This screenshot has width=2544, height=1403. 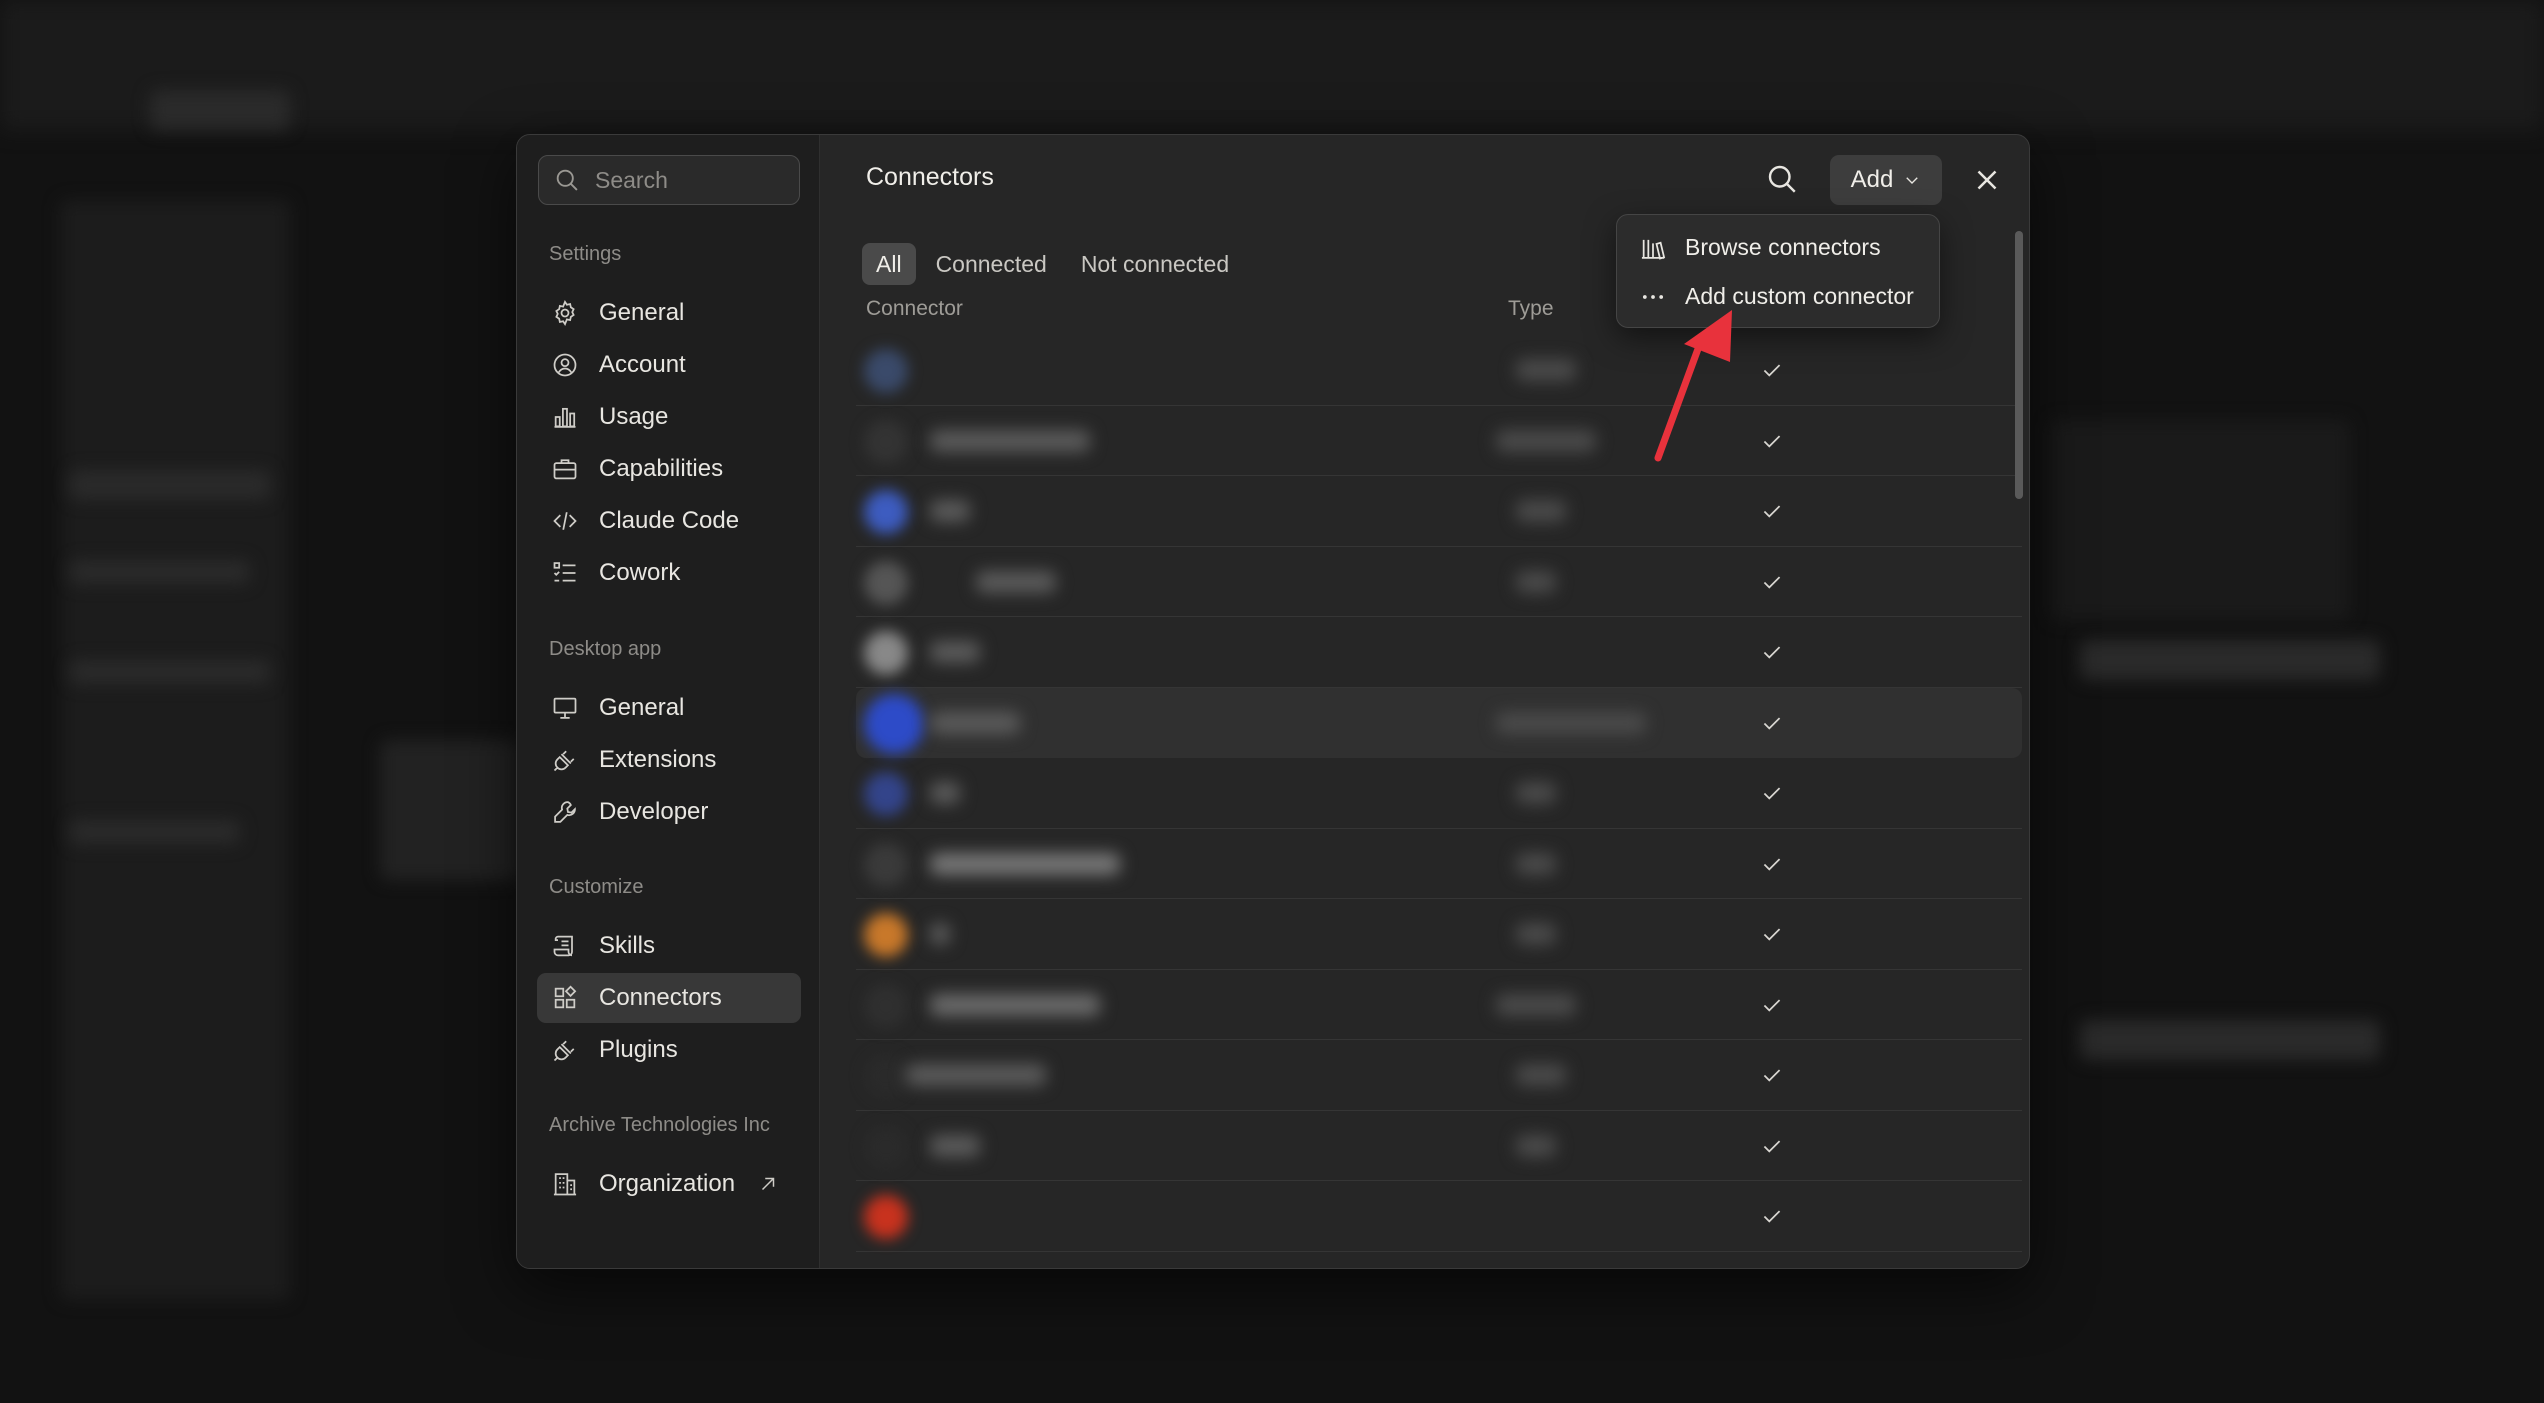 What do you see at coordinates (991, 264) in the screenshot?
I see `tab-connected: Connected` at bounding box center [991, 264].